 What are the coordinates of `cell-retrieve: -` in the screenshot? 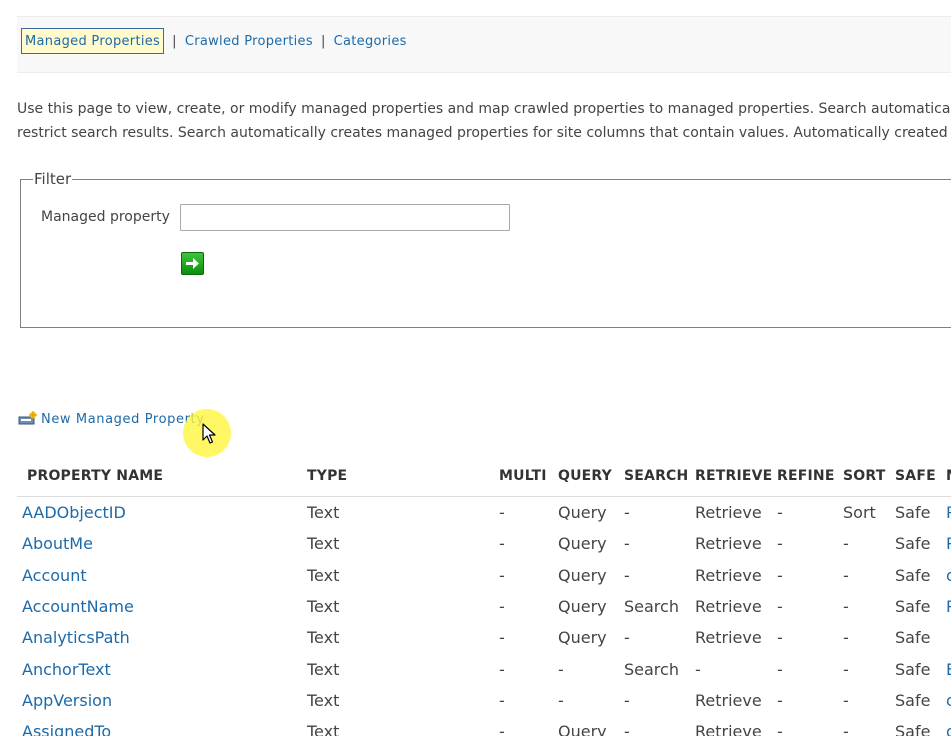 It's located at (698, 669).